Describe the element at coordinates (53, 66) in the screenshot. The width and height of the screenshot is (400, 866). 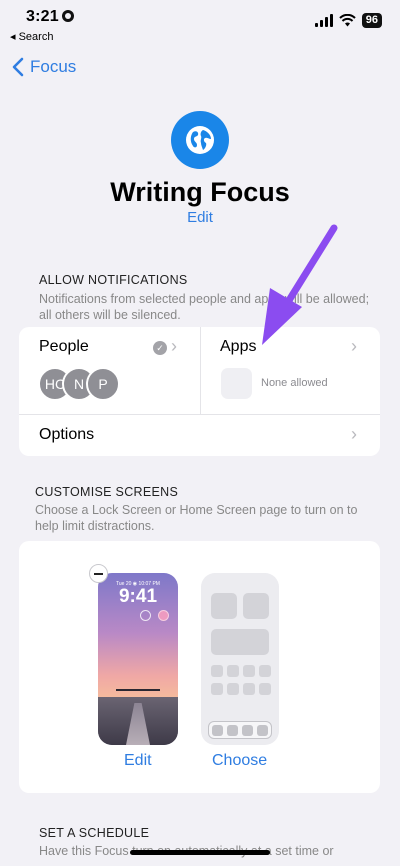
I see `back-button-label: Focus` at that location.